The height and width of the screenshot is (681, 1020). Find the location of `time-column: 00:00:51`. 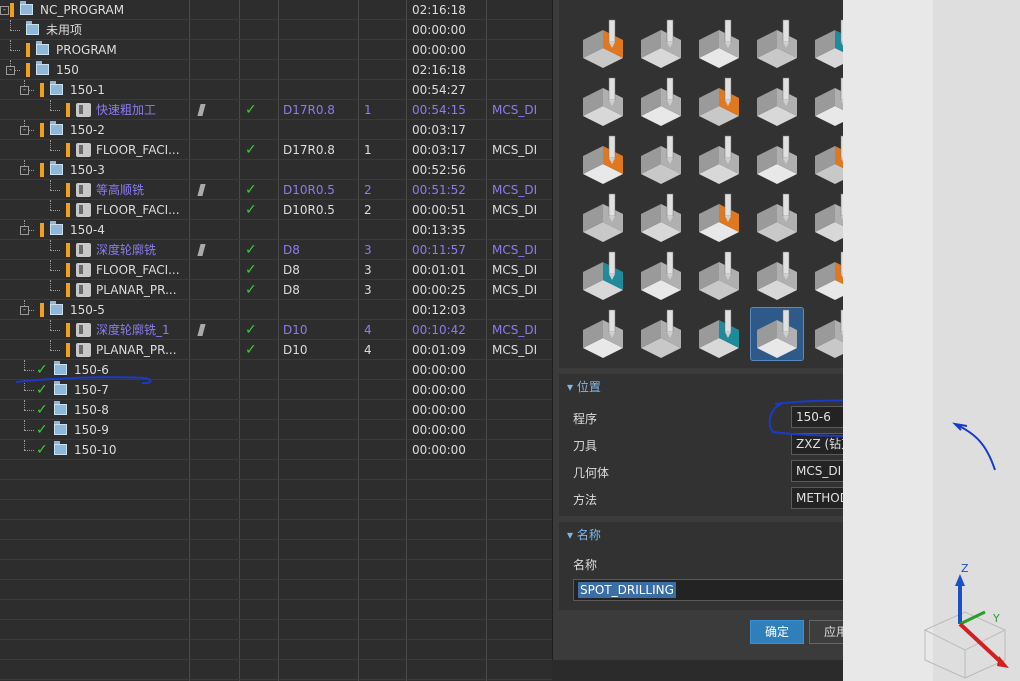

time-column: 00:00:51 is located at coordinates (439, 210).